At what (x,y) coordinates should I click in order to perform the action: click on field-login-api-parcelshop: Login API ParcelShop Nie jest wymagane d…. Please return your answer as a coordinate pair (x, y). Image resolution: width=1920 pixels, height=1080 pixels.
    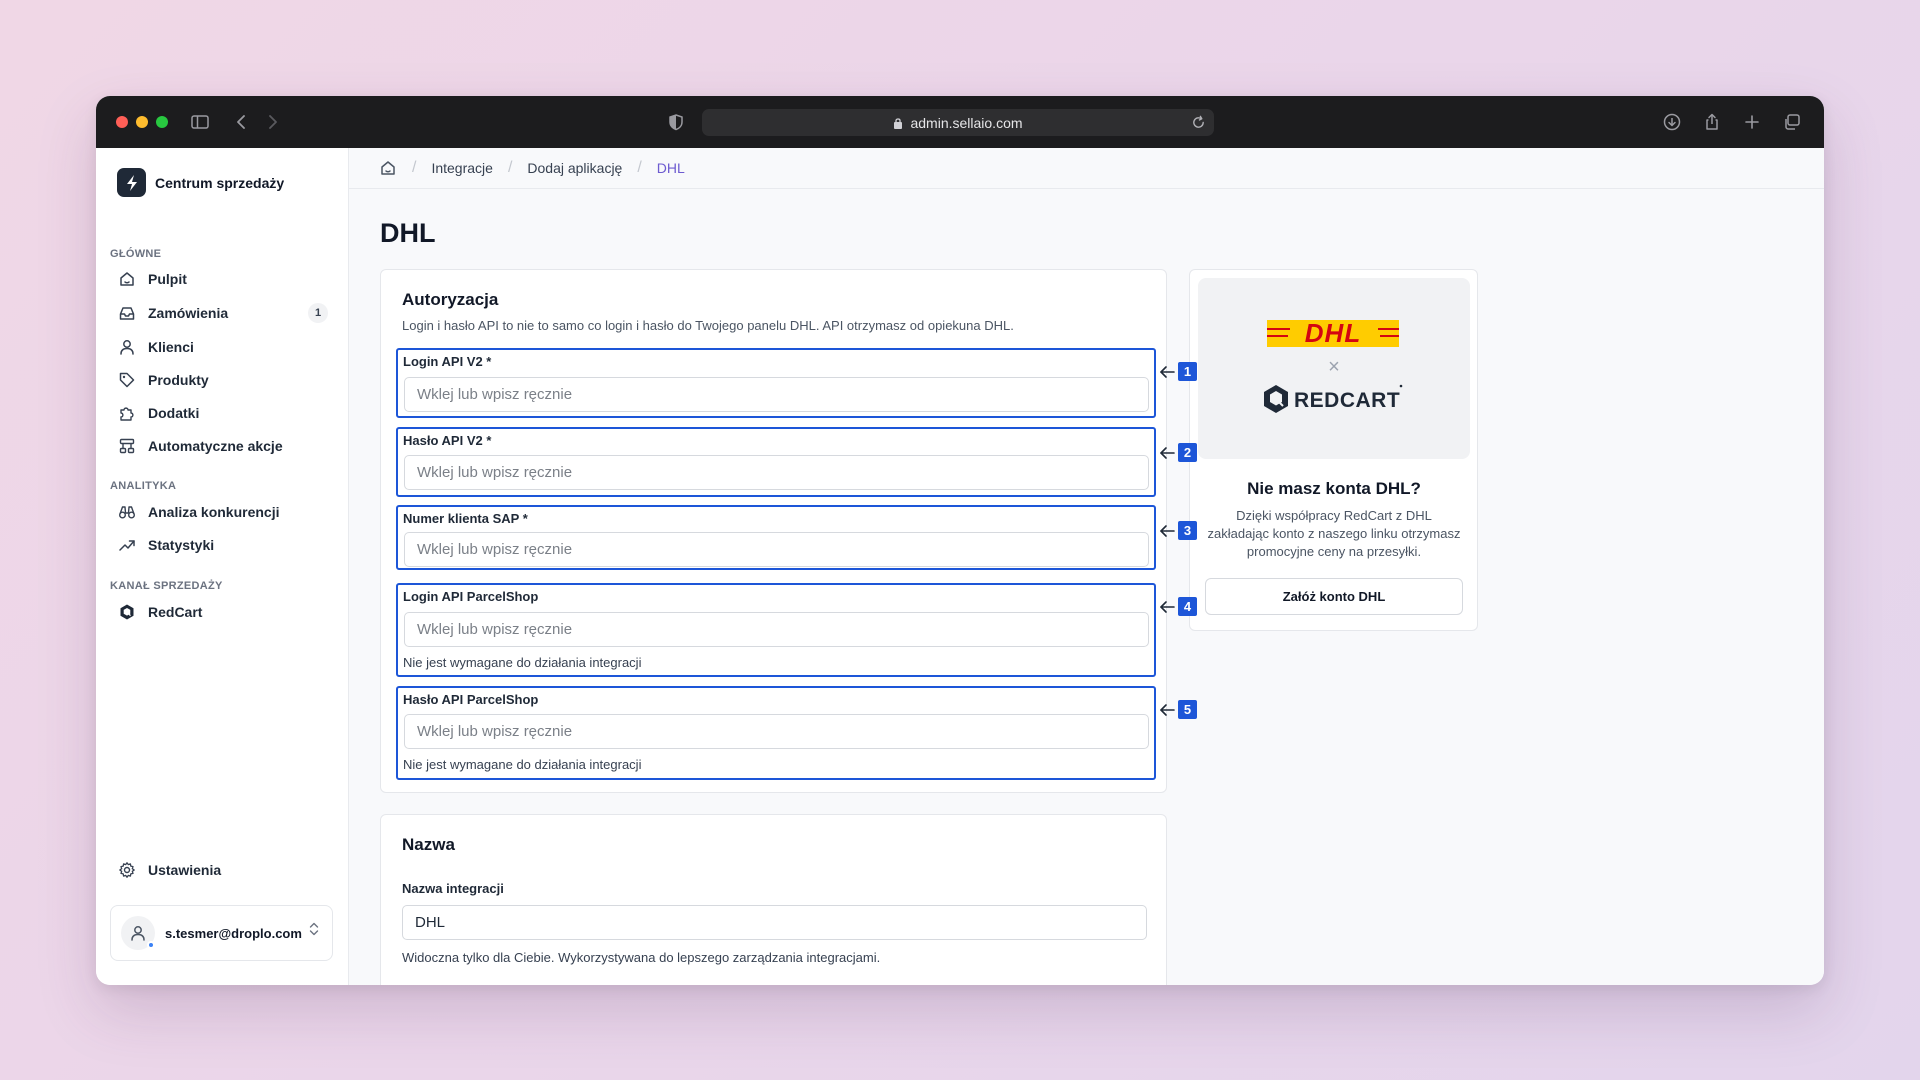
    Looking at the image, I should click on (776, 630).